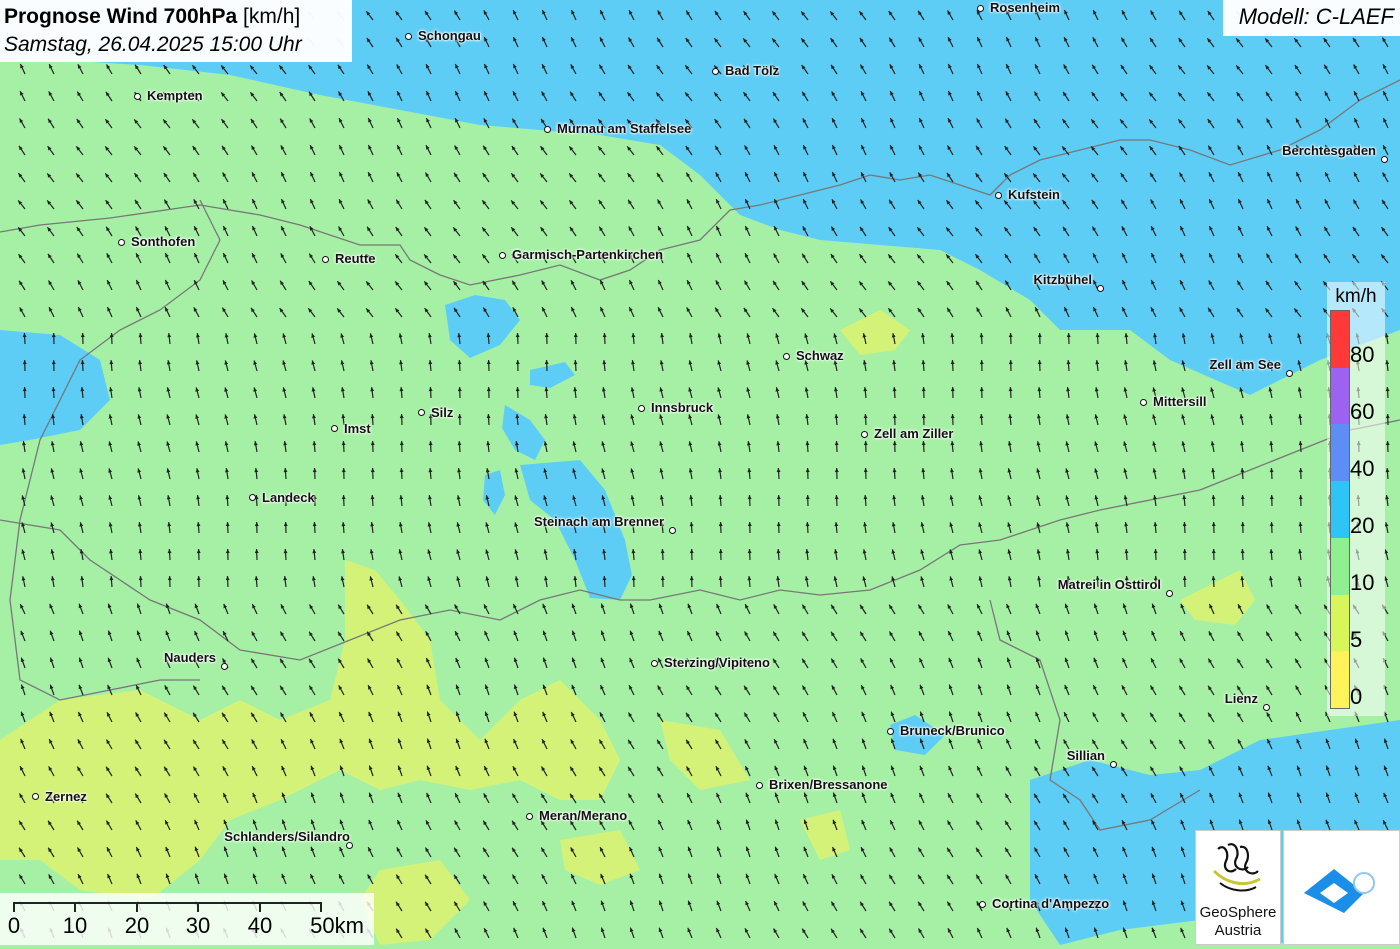 This screenshot has height=949, width=1400. Describe the element at coordinates (1362, 355) in the screenshot. I see `legend-label: 80` at that location.